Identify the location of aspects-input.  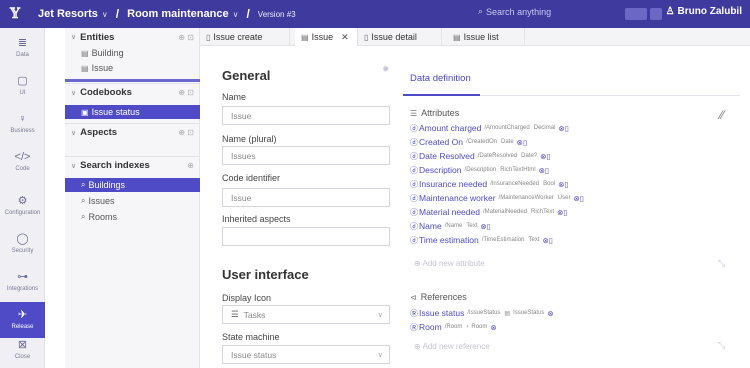
(306, 236).